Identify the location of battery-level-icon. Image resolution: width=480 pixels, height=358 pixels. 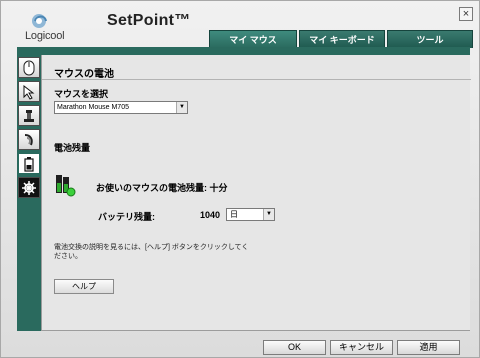
(66, 186).